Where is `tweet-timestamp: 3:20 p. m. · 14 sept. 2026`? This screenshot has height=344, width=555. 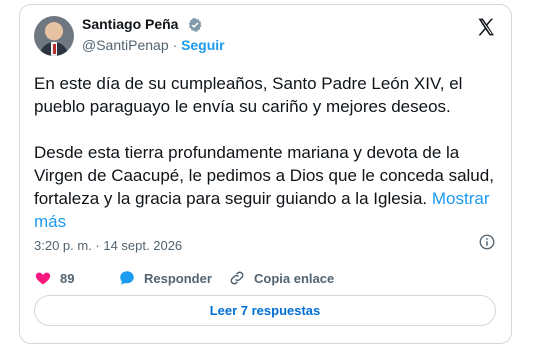
tweet-timestamp: 3:20 p. m. · 14 sept. 2026 is located at coordinates (108, 245).